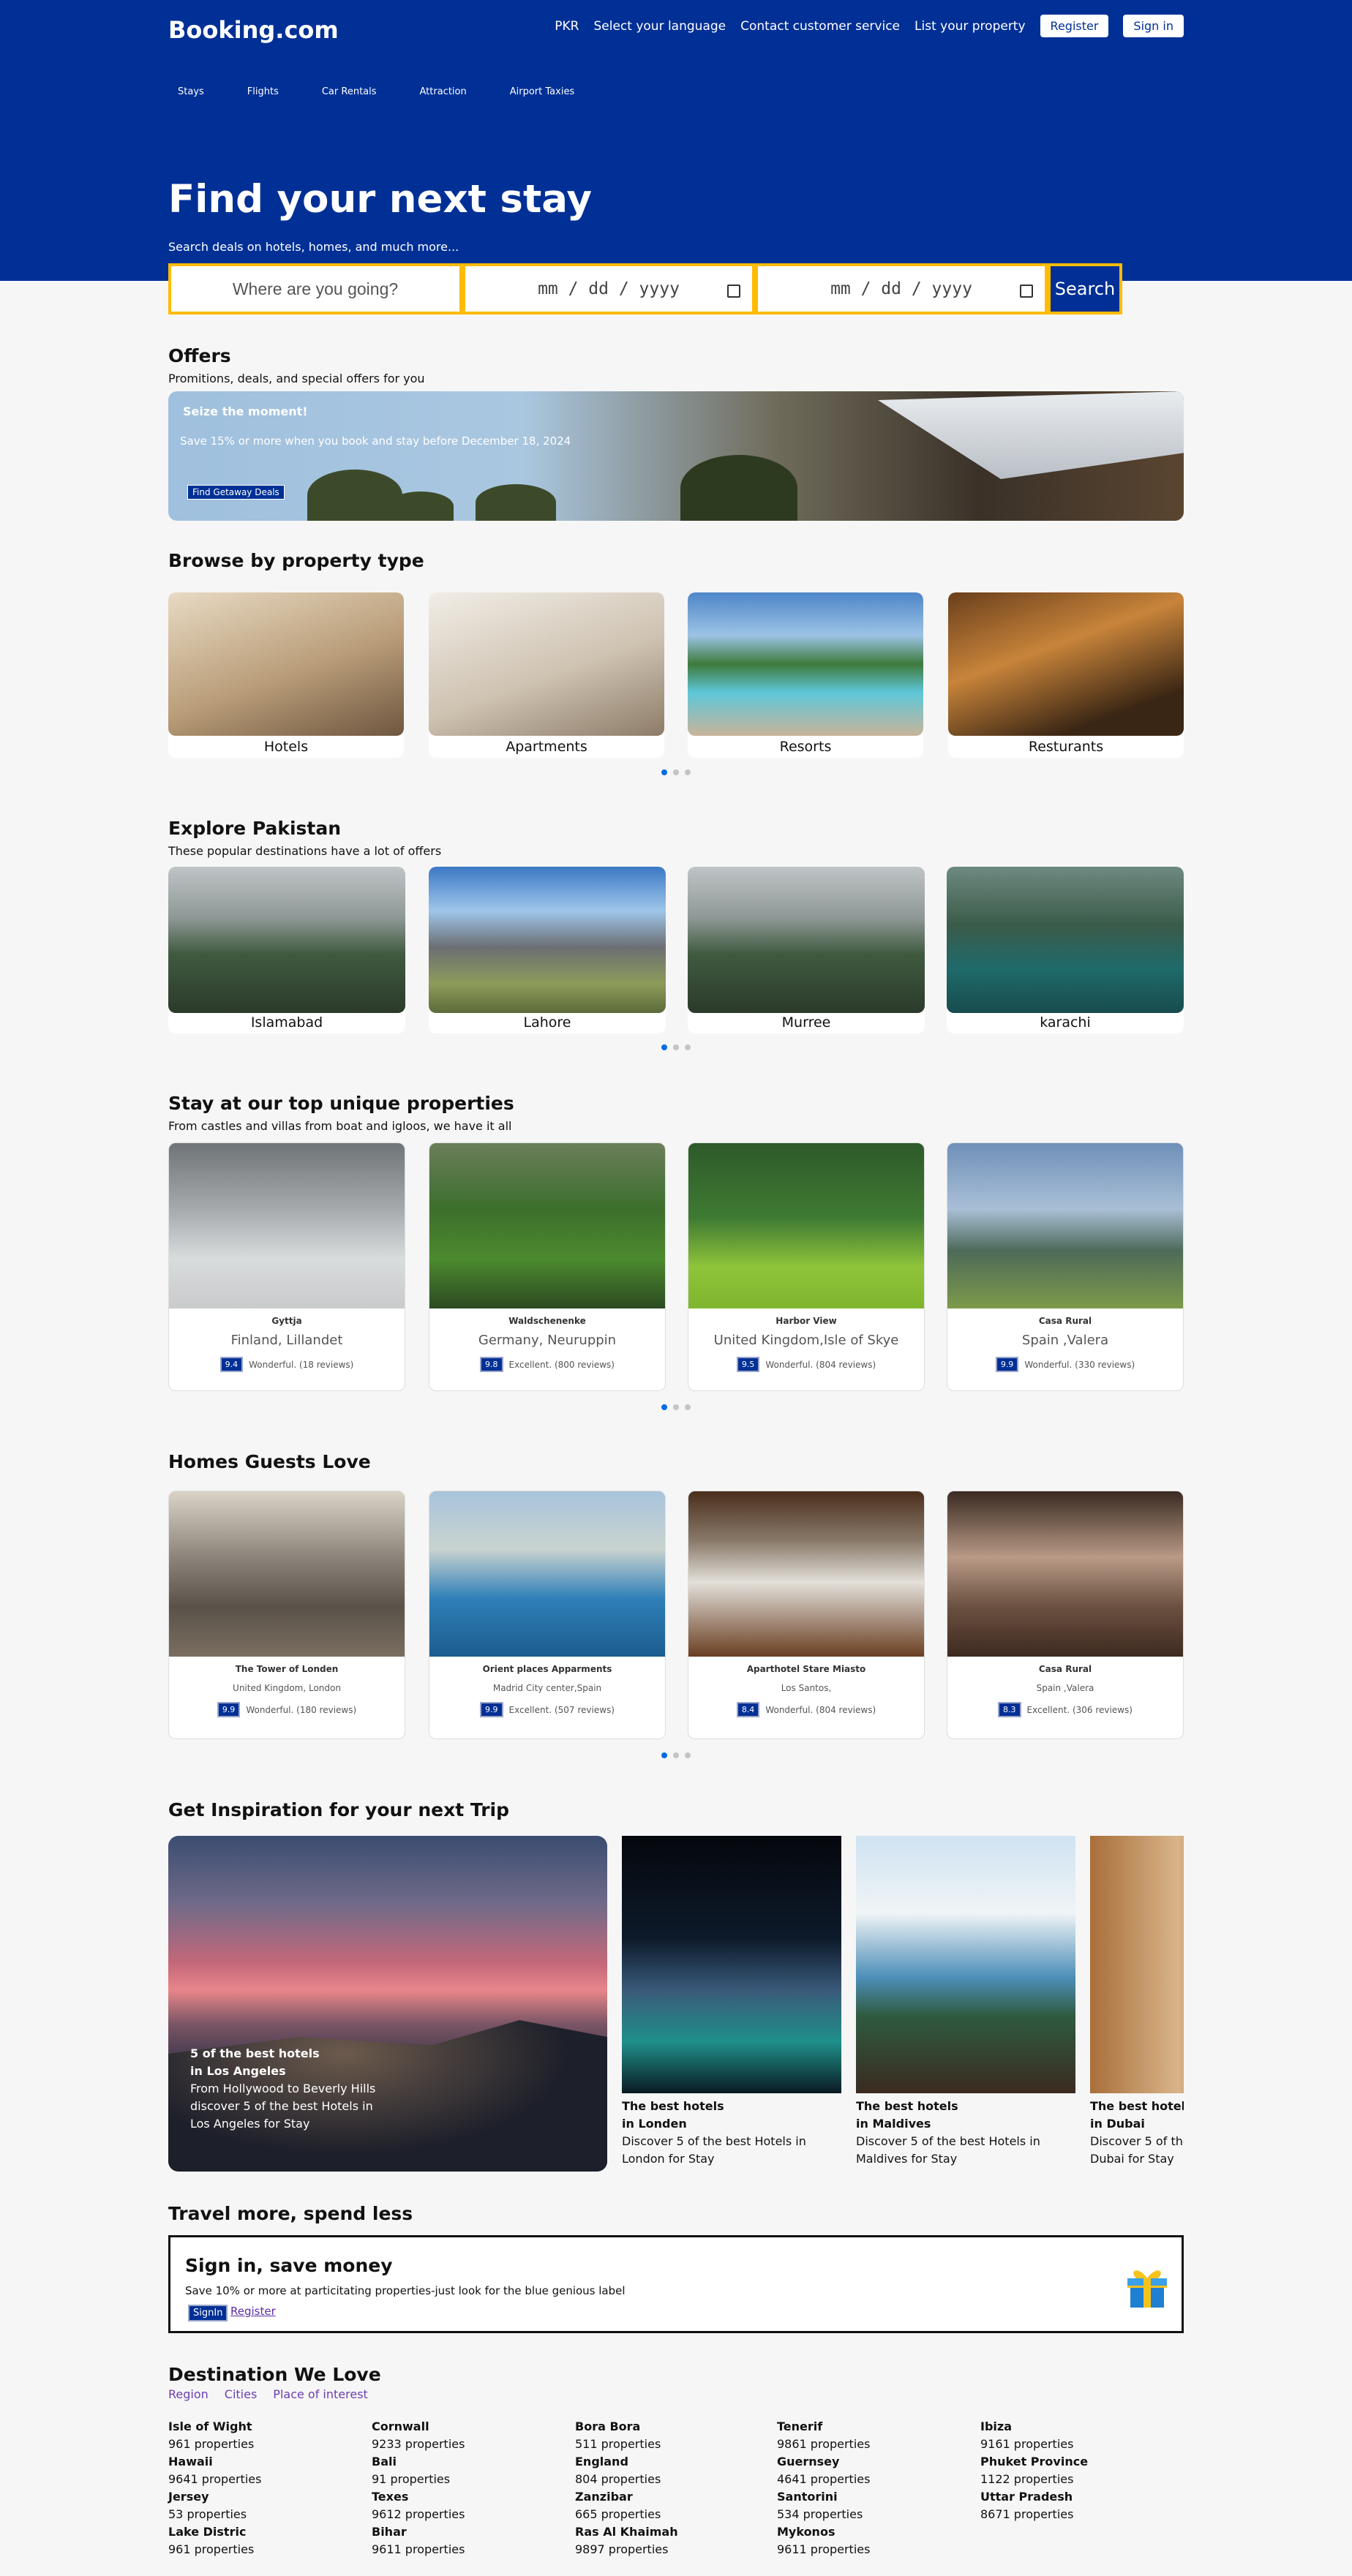  I want to click on logo: Booking.com, so click(253, 30).